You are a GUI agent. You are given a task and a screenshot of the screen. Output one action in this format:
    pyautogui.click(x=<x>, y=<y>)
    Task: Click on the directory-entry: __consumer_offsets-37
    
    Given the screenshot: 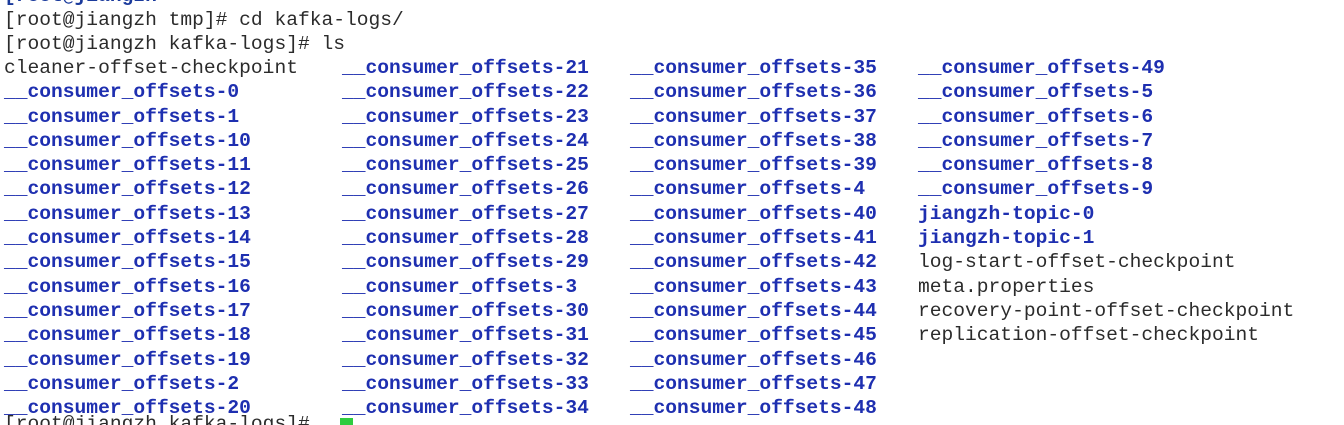 What is the action you would take?
    pyautogui.click(x=753, y=116)
    